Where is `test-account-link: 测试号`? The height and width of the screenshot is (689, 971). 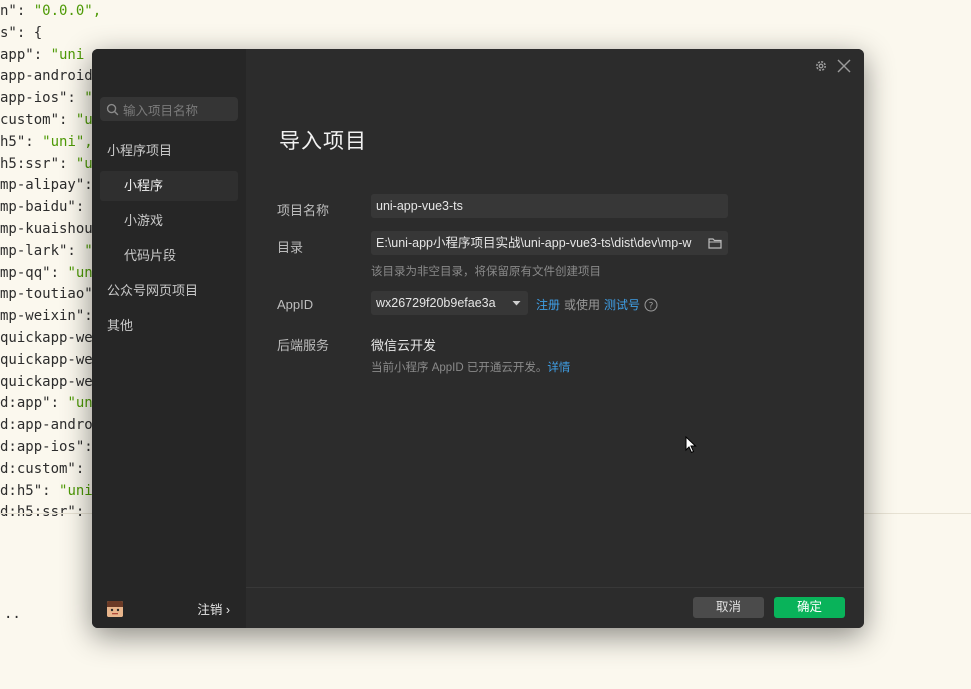 test-account-link: 测试号 is located at coordinates (622, 304).